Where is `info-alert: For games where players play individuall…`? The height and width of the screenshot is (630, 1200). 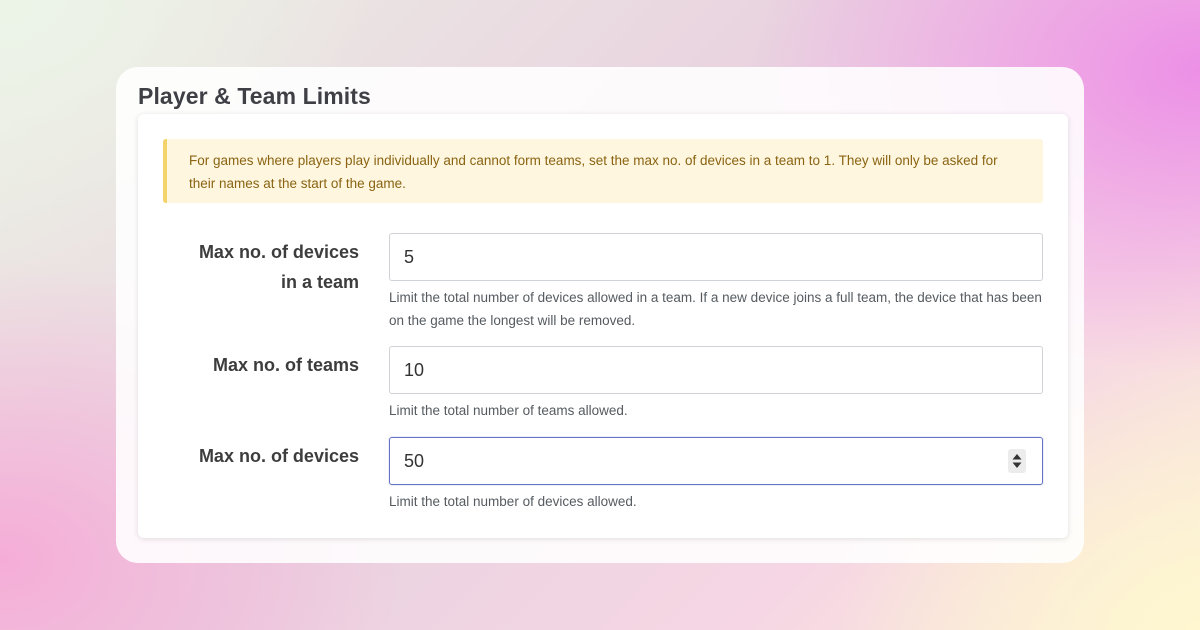 info-alert: For games where players play individuall… is located at coordinates (603, 171).